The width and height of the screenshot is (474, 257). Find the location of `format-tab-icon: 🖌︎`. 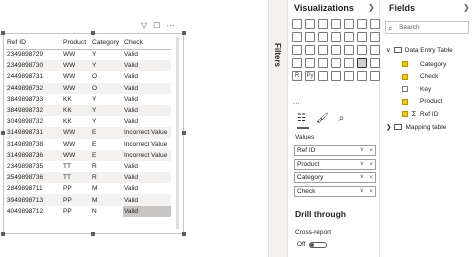

format-tab-icon: 🖌︎ is located at coordinates (322, 118).